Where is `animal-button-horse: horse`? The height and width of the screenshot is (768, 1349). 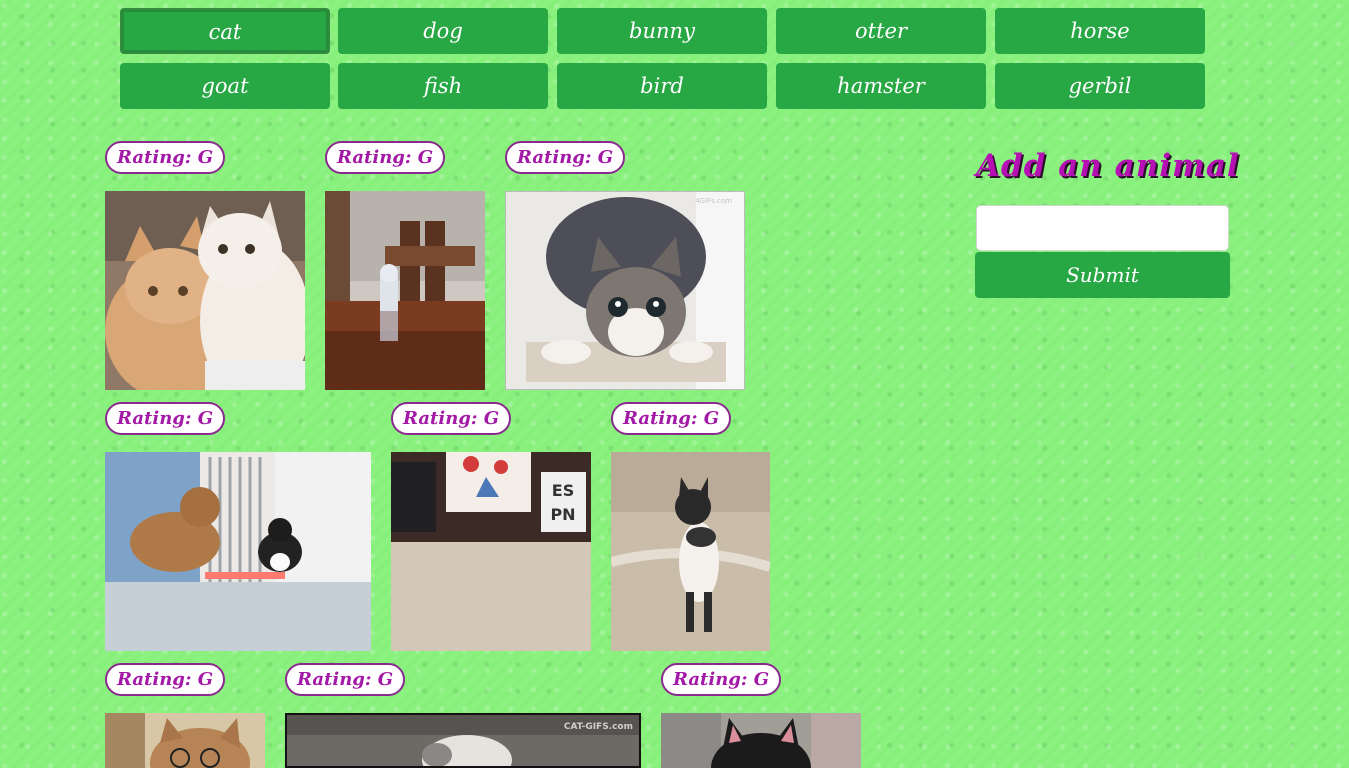 animal-button-horse: horse is located at coordinates (1100, 31).